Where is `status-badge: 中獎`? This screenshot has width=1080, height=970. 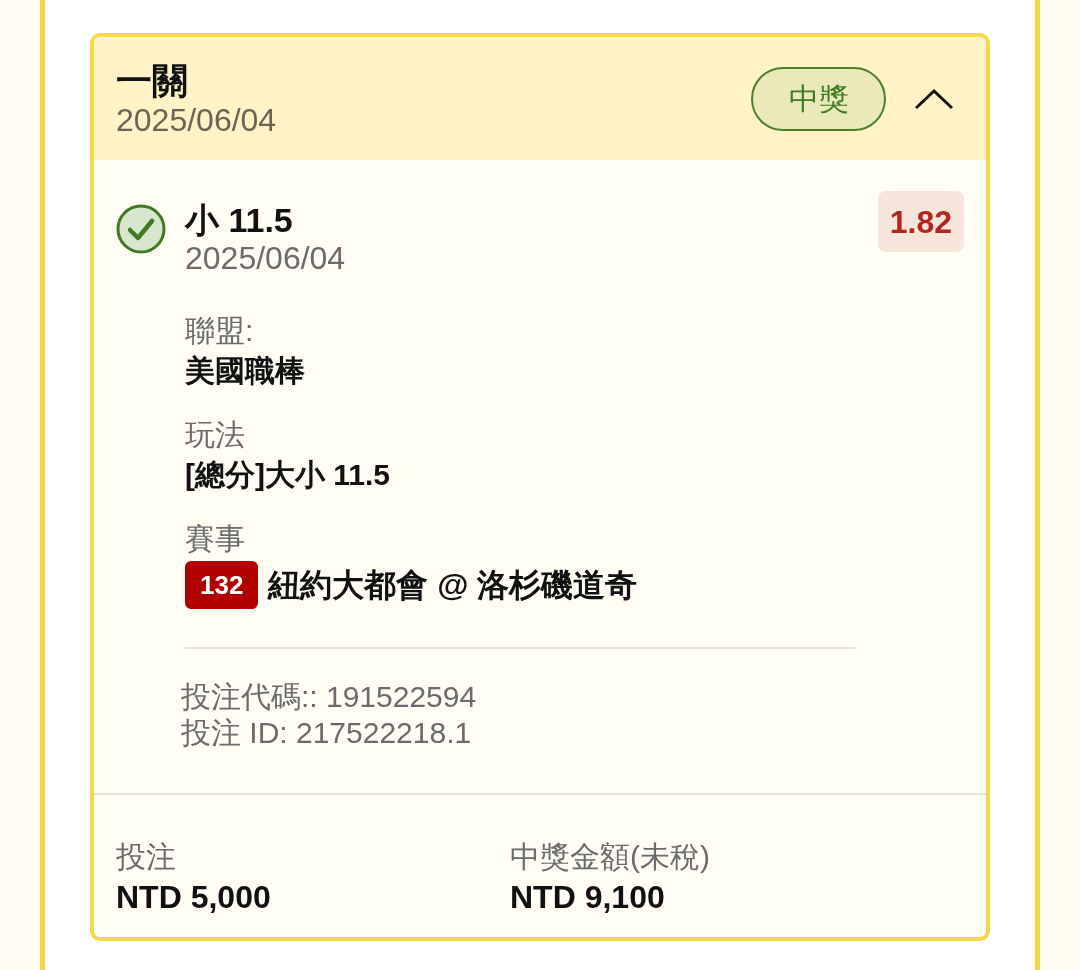
status-badge: 中獎 is located at coordinates (818, 98).